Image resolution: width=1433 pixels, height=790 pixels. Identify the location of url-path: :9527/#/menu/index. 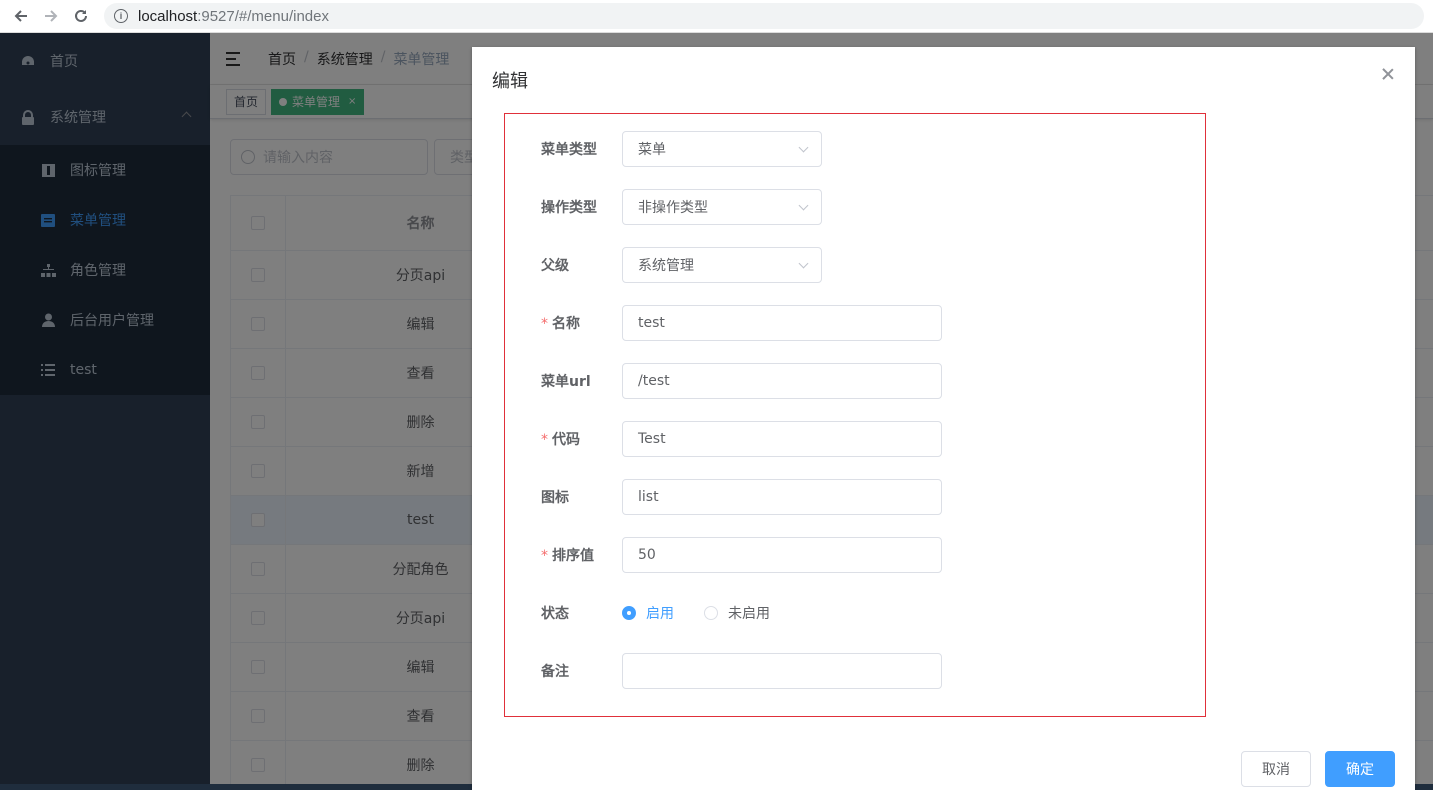
(263, 16).